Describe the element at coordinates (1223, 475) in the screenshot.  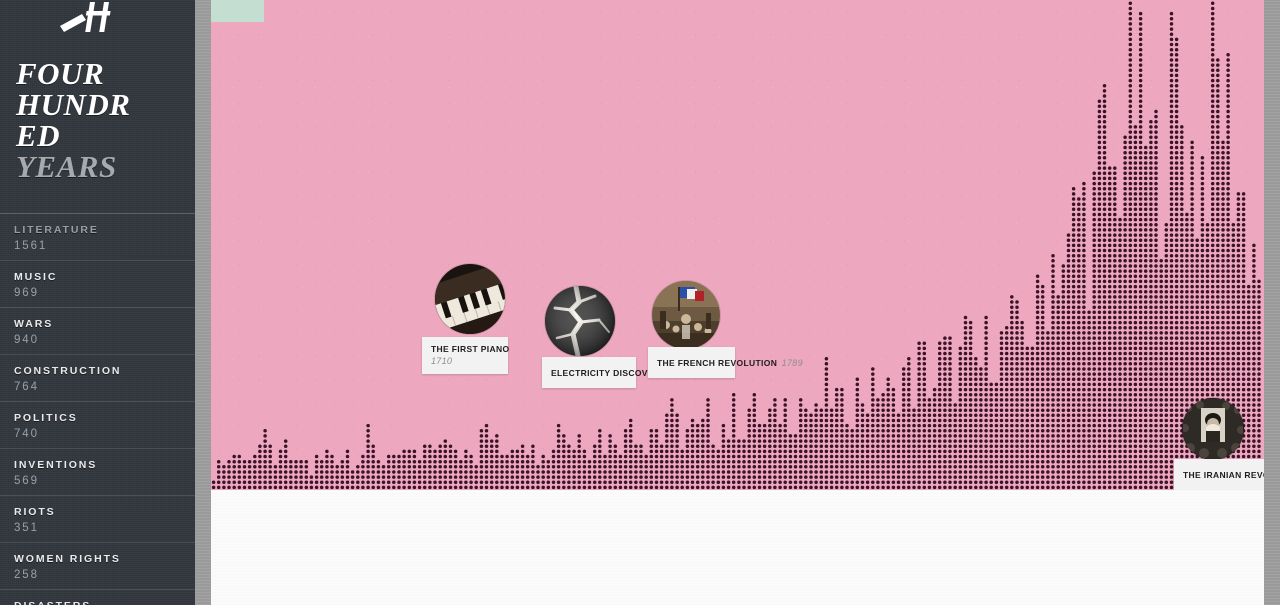
I see `annotation-title: THE IRANIAN REVOLUTION` at that location.